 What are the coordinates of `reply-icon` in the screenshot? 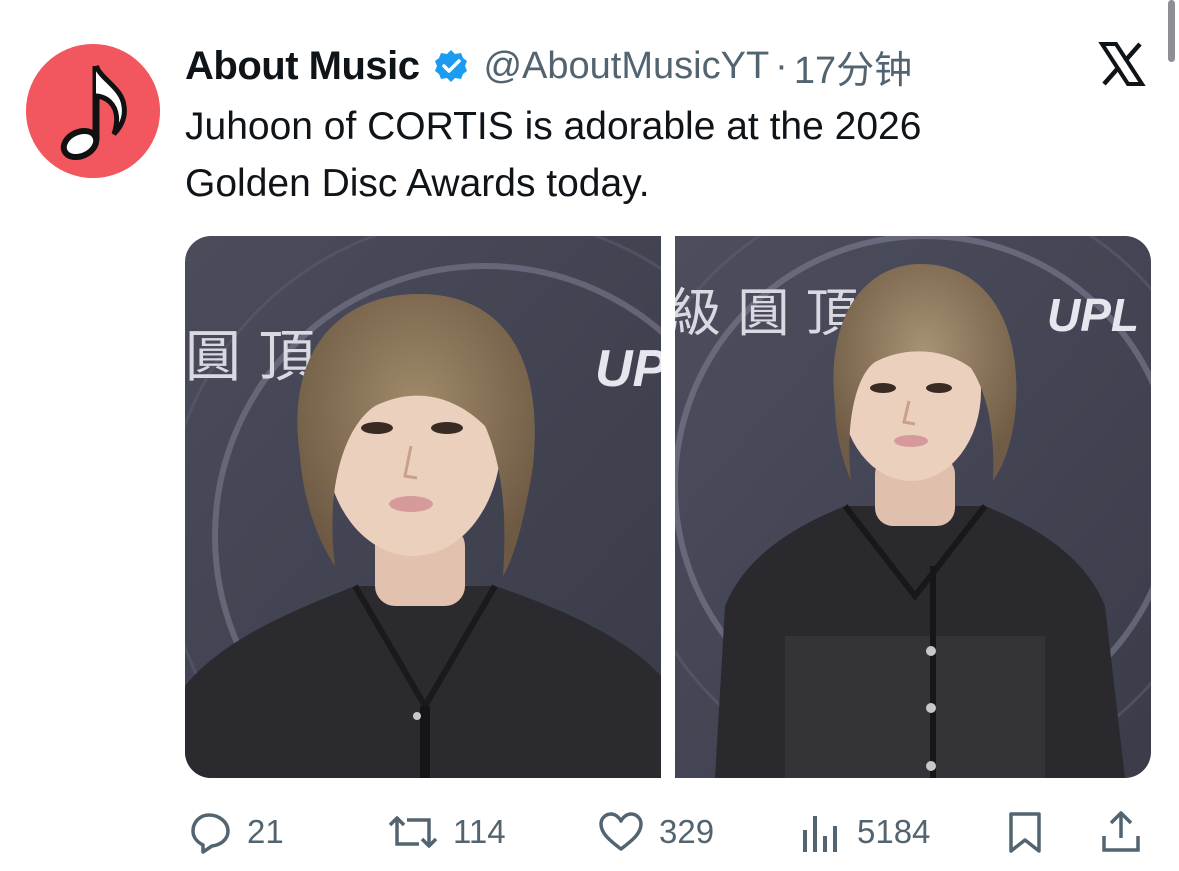 It's located at (210, 833).